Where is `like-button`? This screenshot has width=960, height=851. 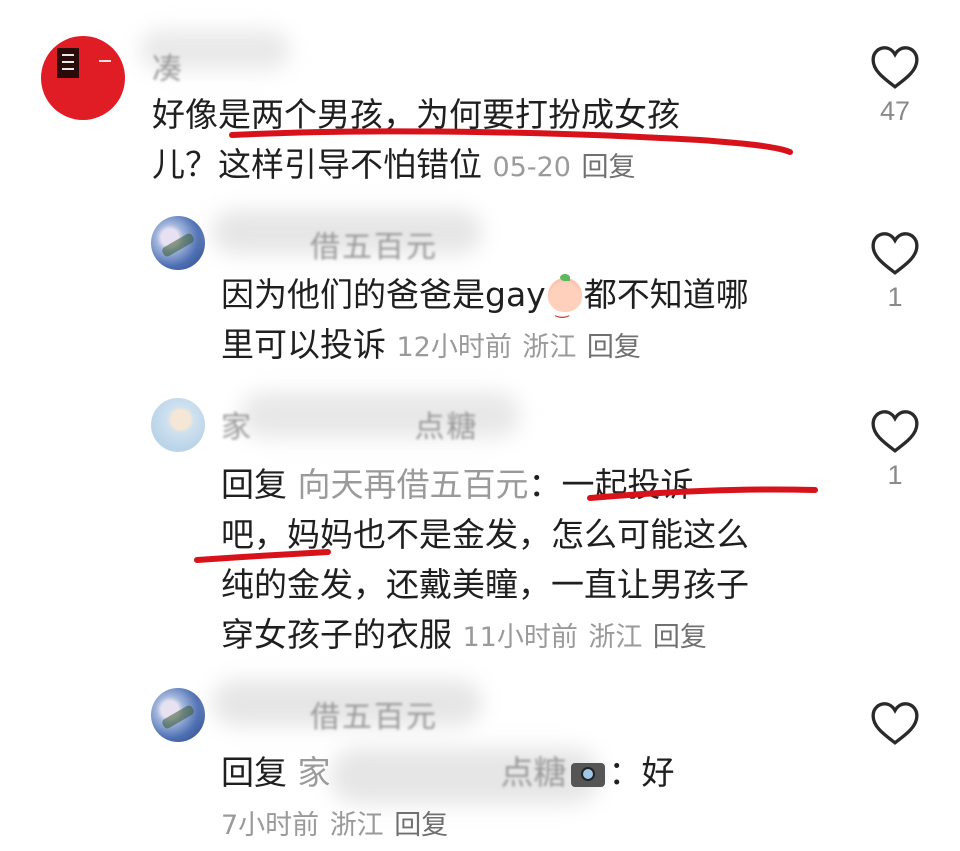 like-button is located at coordinates (895, 723).